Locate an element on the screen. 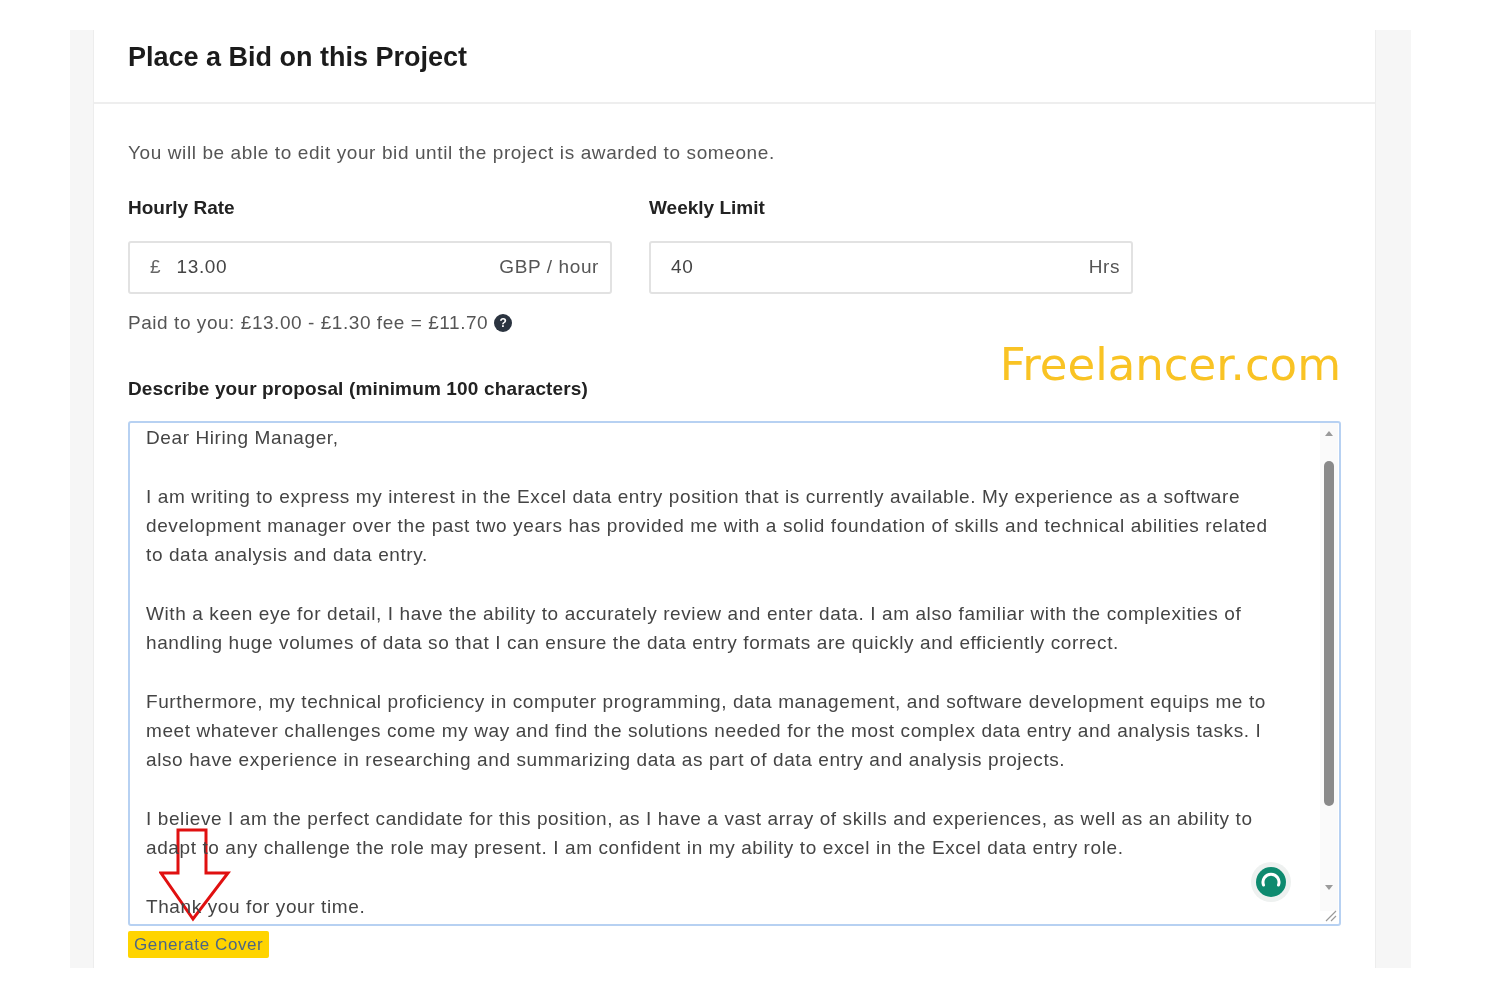 This screenshot has width=1500, height=1000. site-caption: Freelancer.com is located at coordinates (1170, 365).